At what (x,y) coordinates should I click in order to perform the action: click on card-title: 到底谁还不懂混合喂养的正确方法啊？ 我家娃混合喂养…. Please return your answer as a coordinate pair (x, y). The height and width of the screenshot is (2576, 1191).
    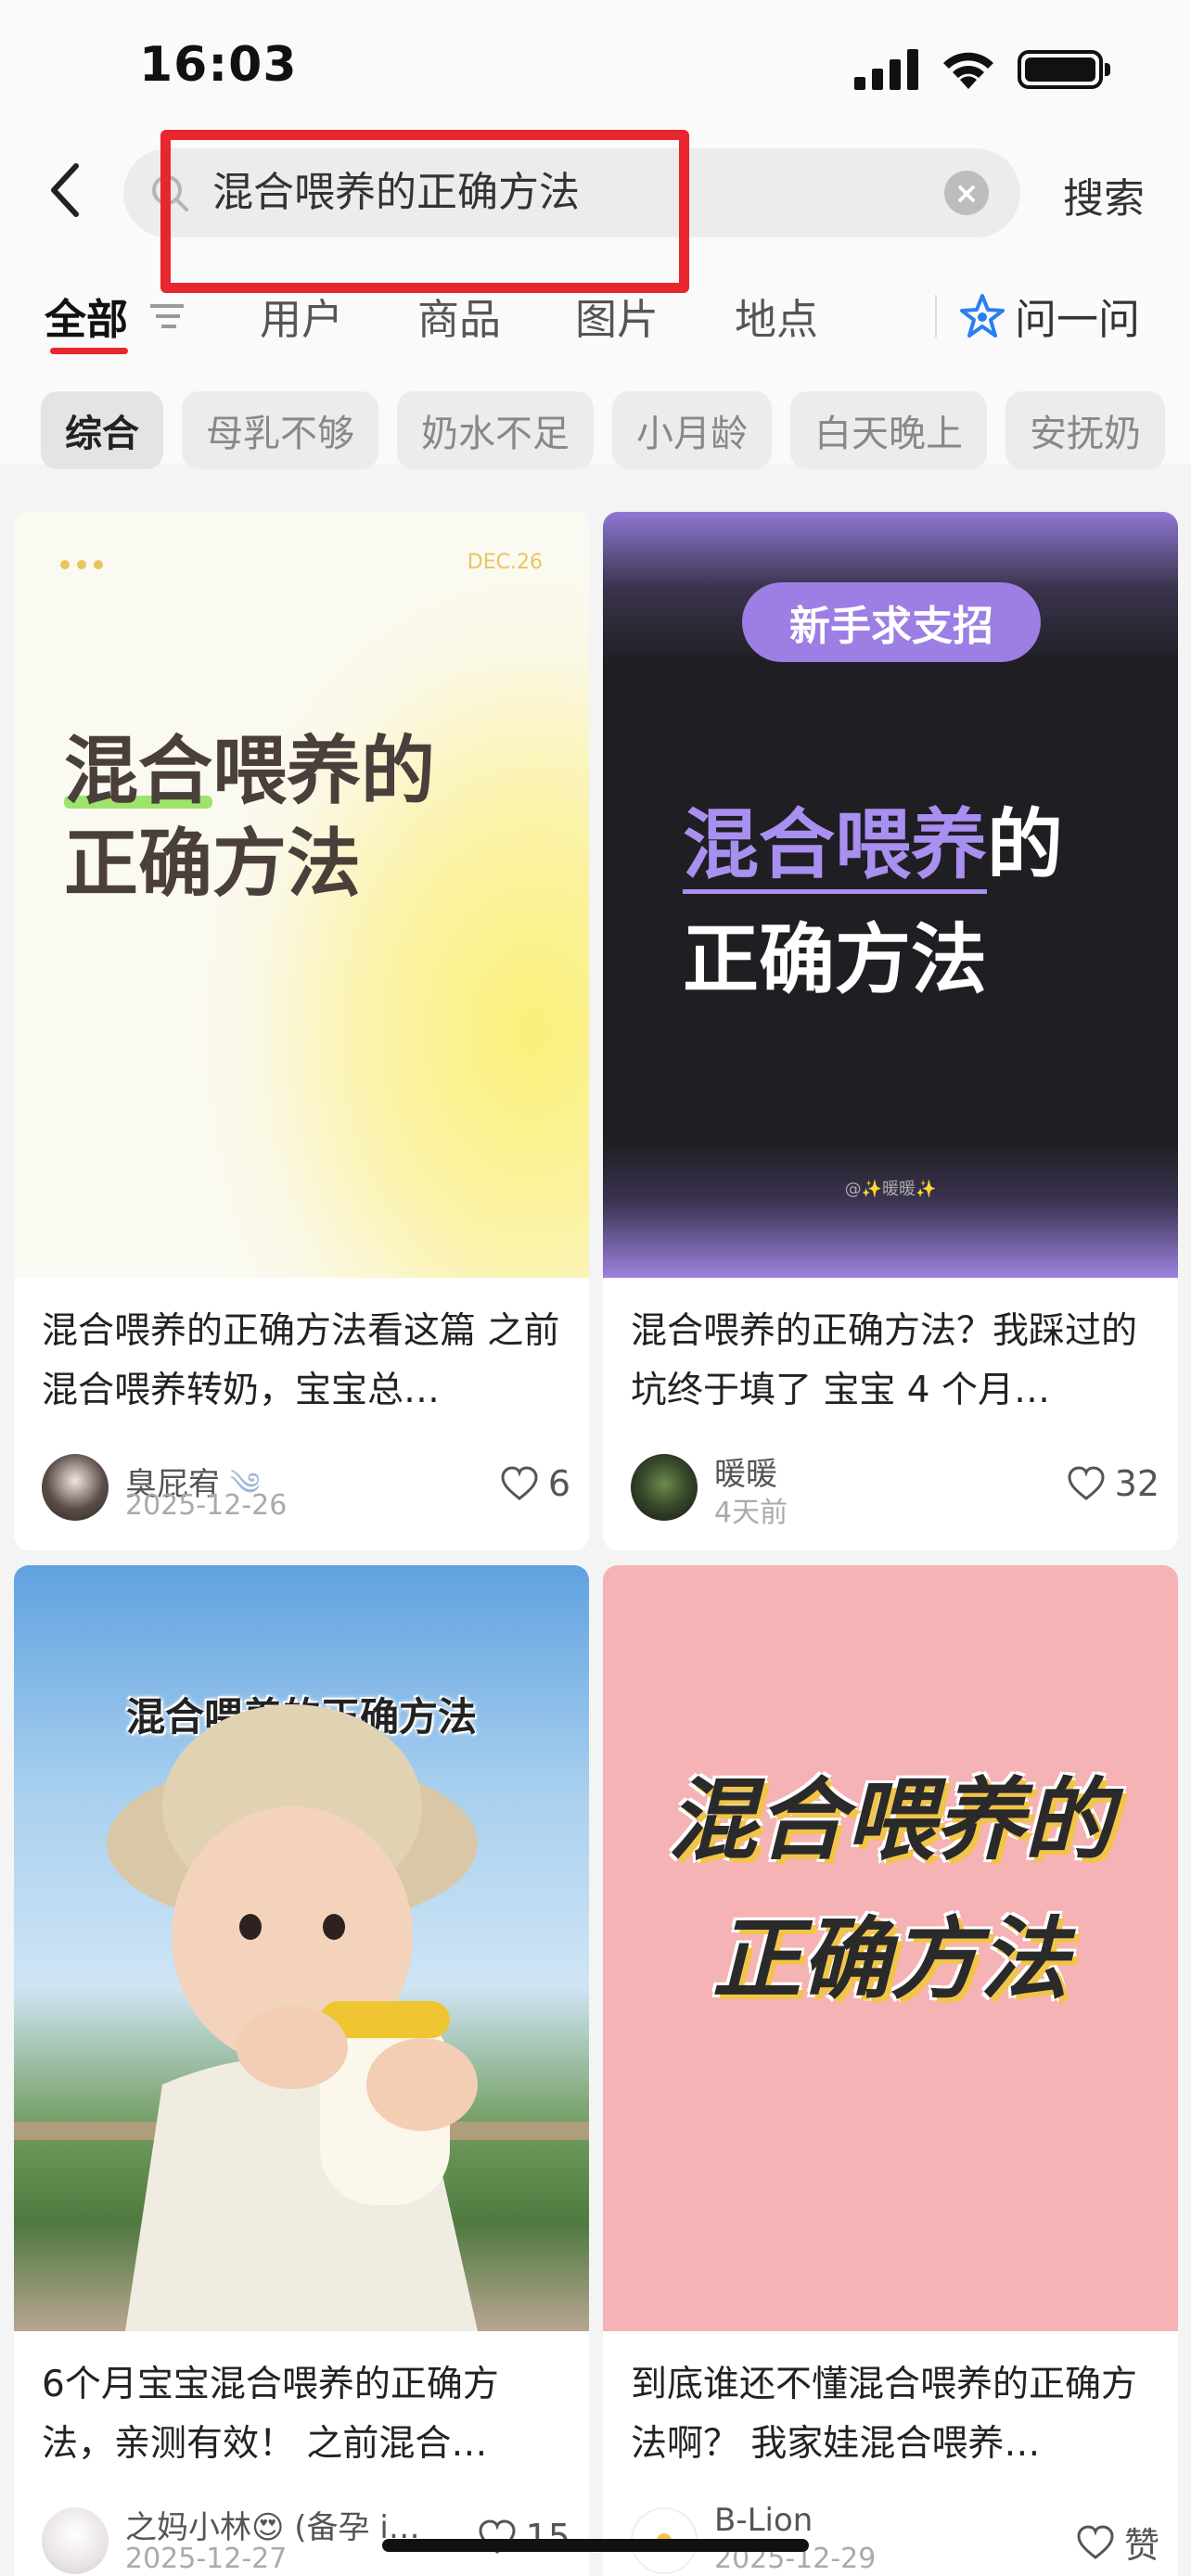
    Looking at the image, I should click on (884, 2414).